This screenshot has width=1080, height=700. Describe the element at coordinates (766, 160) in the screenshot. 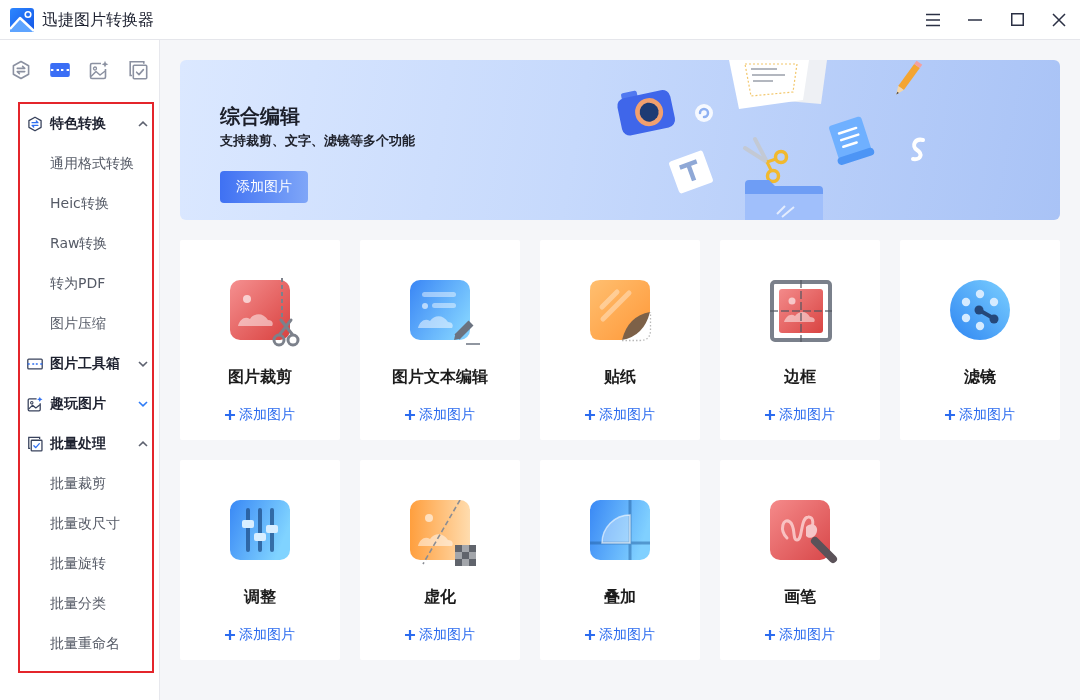

I see `scissors-icon` at that location.